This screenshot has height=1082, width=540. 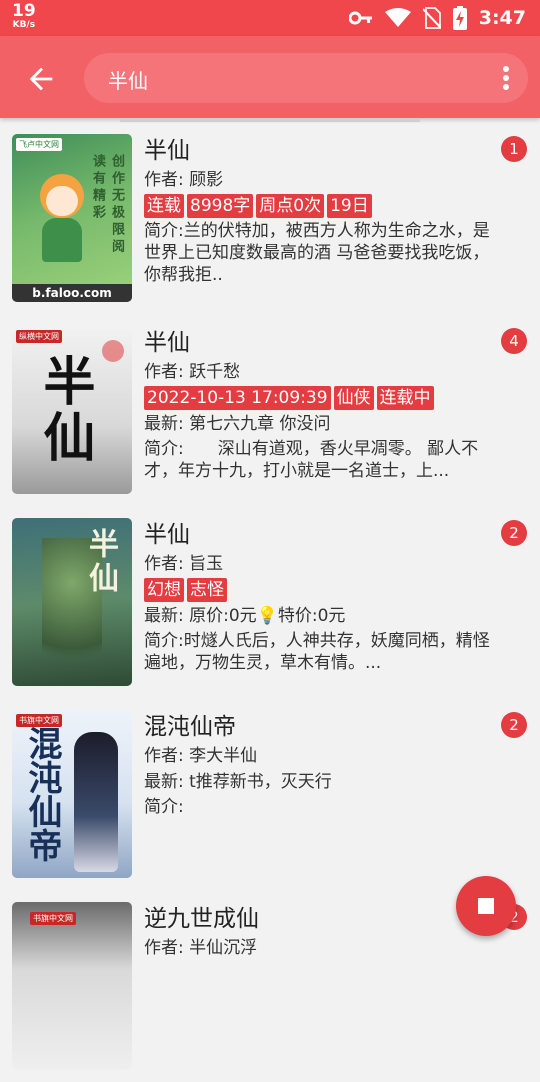 What do you see at coordinates (319, 590) in the screenshot?
I see `book-tags: 幻想 志怪` at bounding box center [319, 590].